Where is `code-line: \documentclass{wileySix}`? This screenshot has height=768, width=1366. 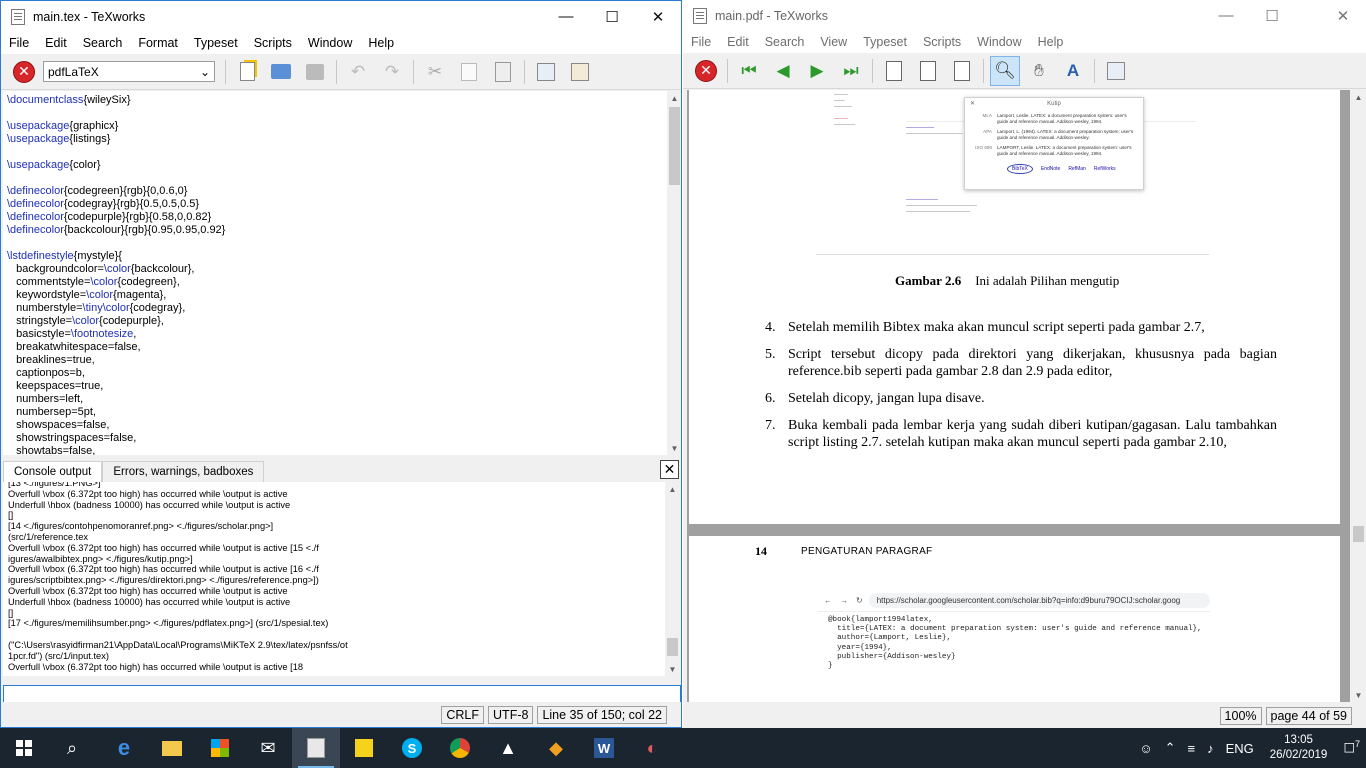 code-line: \documentclass{wileySix} is located at coordinates (337, 100).